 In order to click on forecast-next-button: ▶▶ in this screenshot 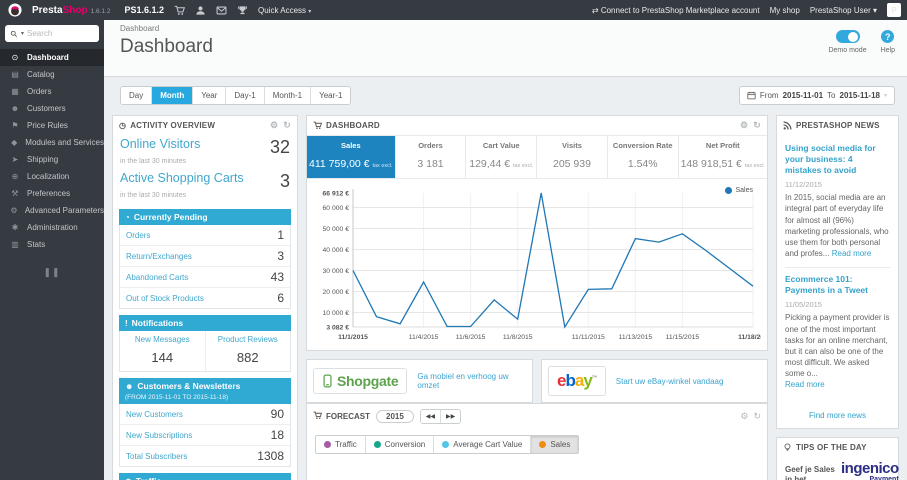, I will do `click(450, 416)`.